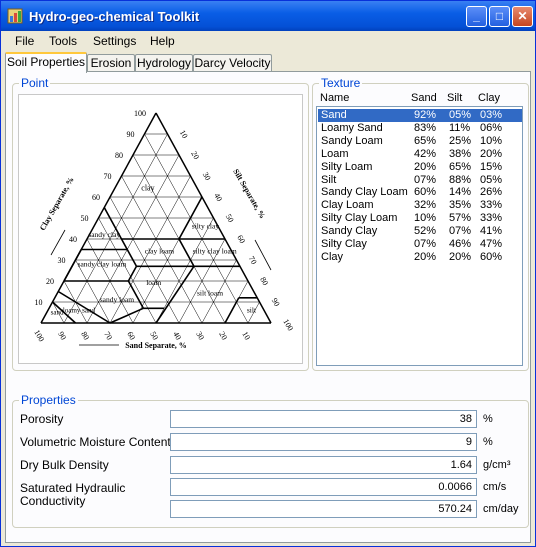 This screenshot has width=536, height=547. What do you see at coordinates (425, 140) in the screenshot?
I see `texture-cell-sand: 65%` at bounding box center [425, 140].